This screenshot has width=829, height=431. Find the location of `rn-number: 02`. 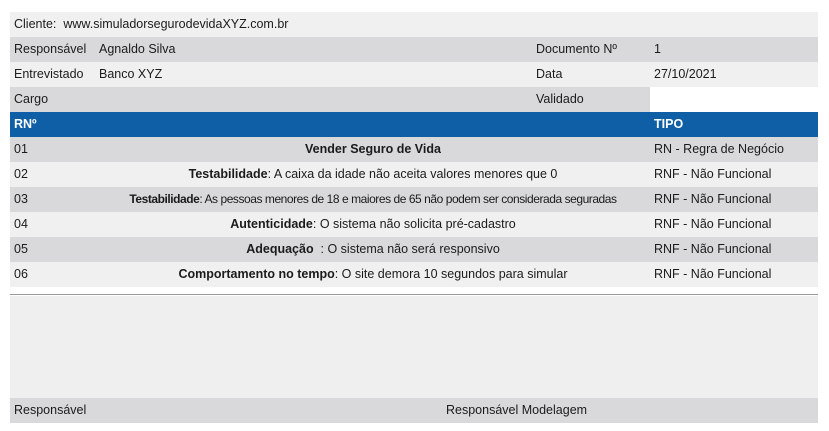

rn-number: 02 is located at coordinates (21, 174).